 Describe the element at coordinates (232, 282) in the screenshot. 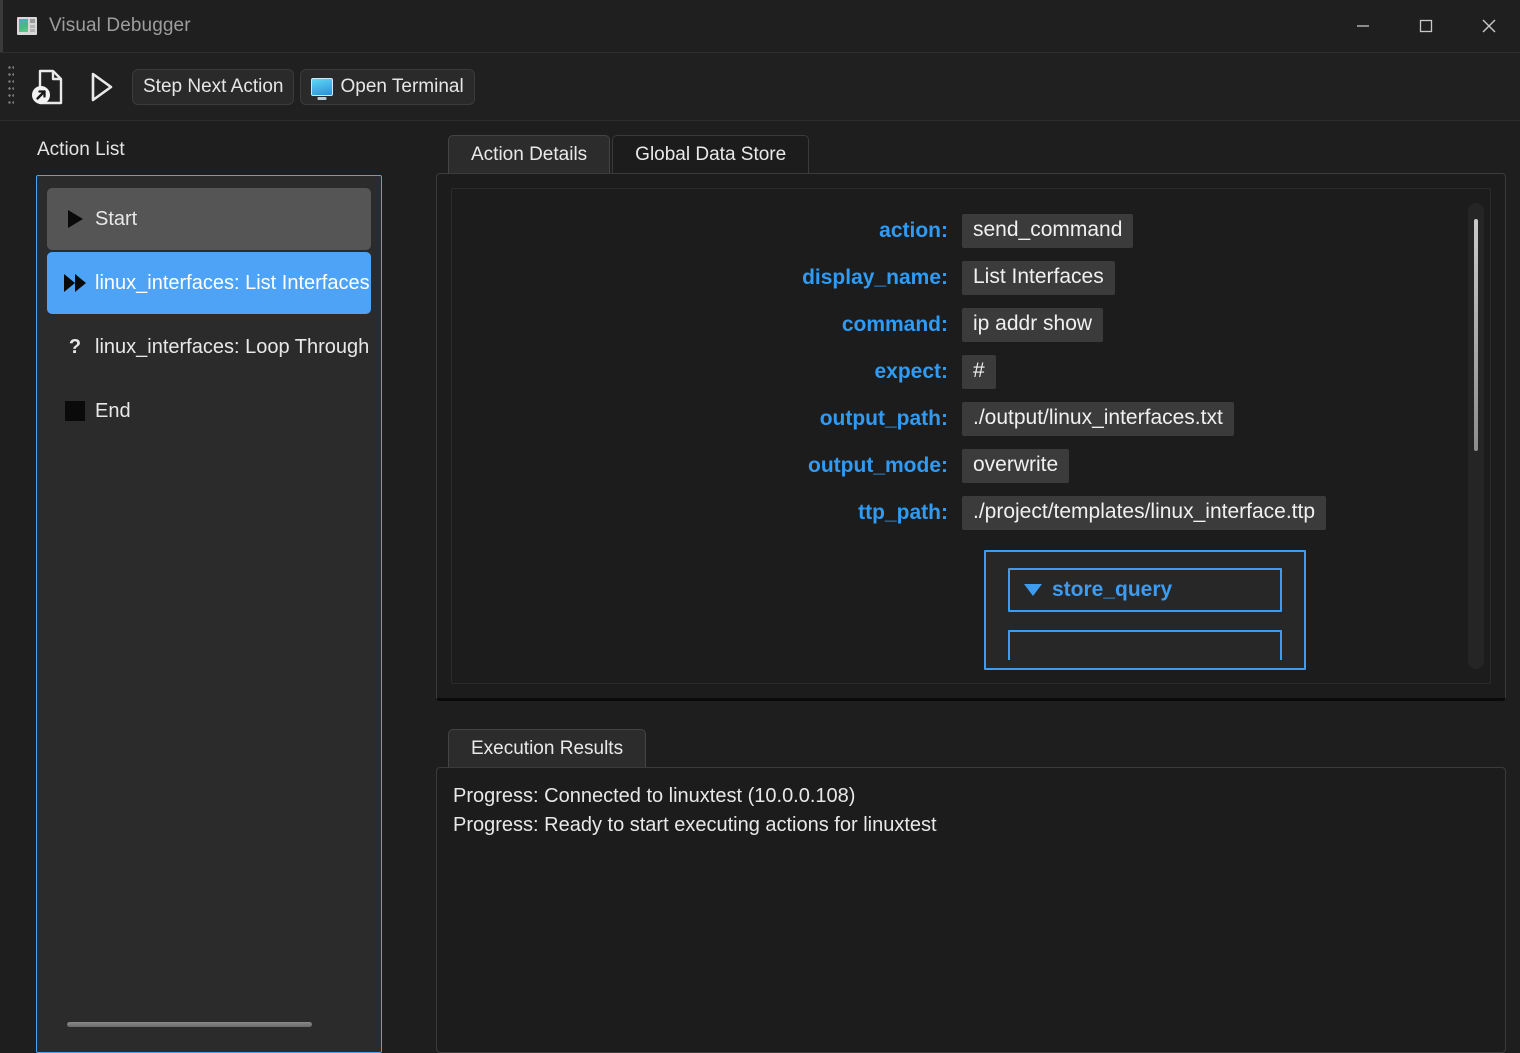

I see `action-item-label: linux_interfaces: List Interfaces` at that location.